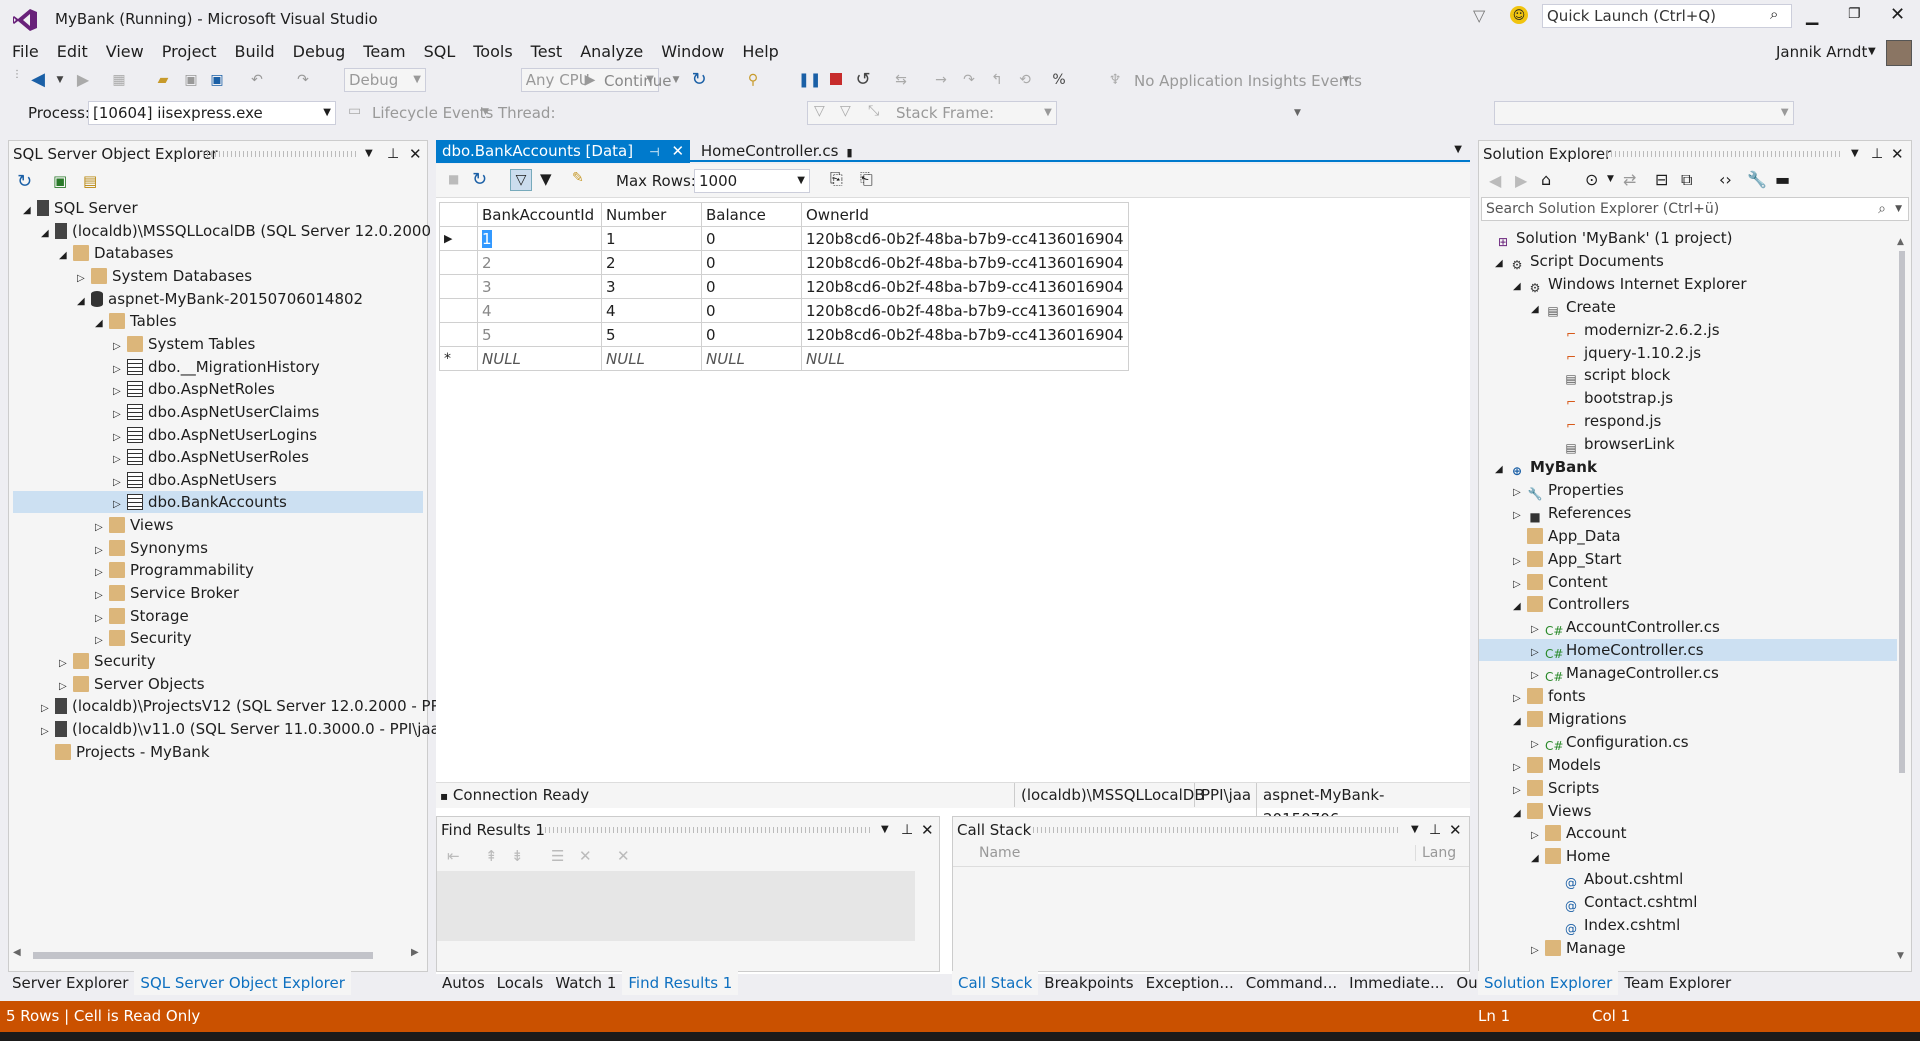  What do you see at coordinates (965, 214) in the screenshot?
I see `column-header: OwnerId` at bounding box center [965, 214].